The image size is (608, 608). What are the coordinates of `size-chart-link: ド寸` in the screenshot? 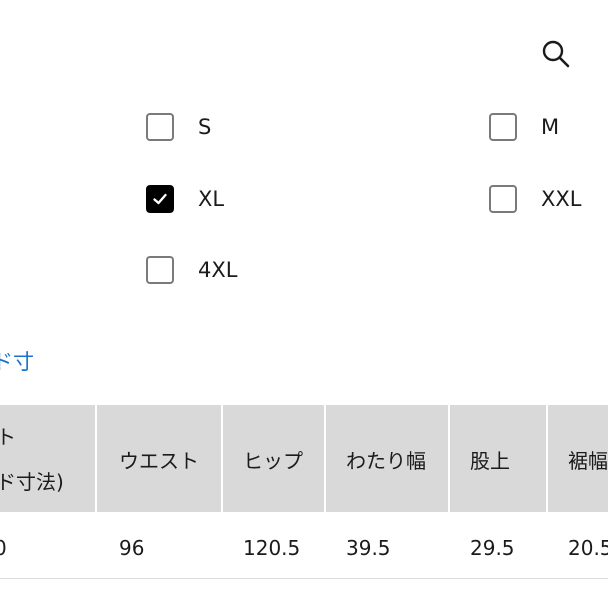 It's located at (17, 361).